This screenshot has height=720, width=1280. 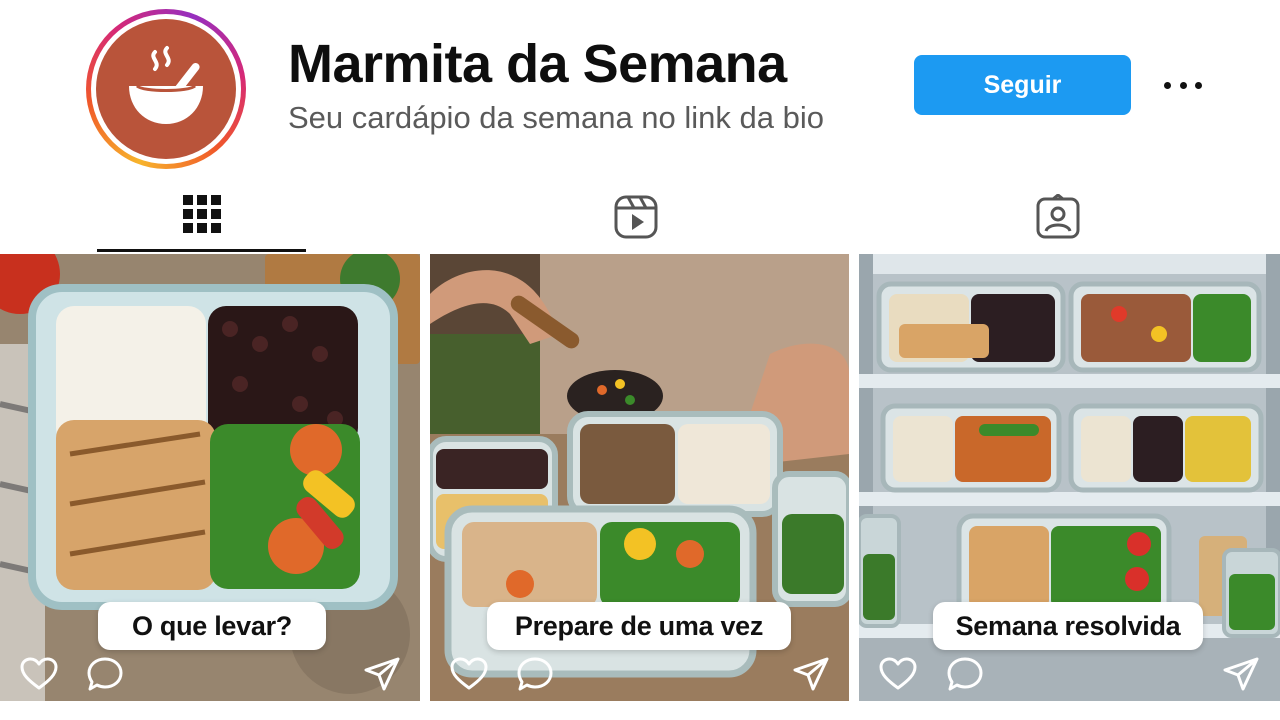 I want to click on tab-grid, so click(x=201, y=221).